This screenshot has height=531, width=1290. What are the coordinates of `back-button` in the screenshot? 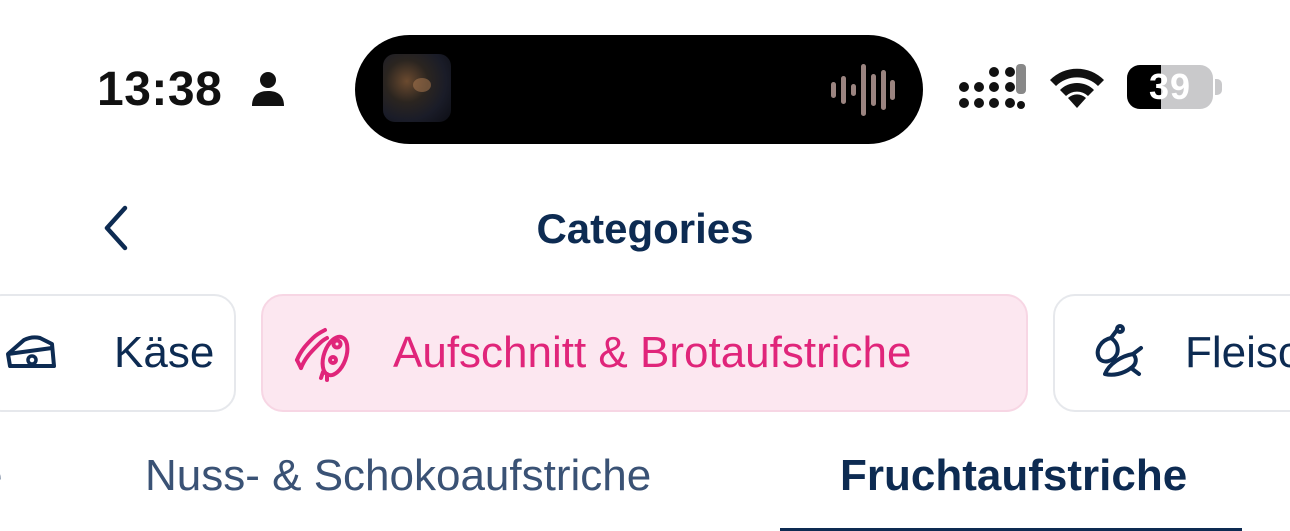 It's located at (116, 228).